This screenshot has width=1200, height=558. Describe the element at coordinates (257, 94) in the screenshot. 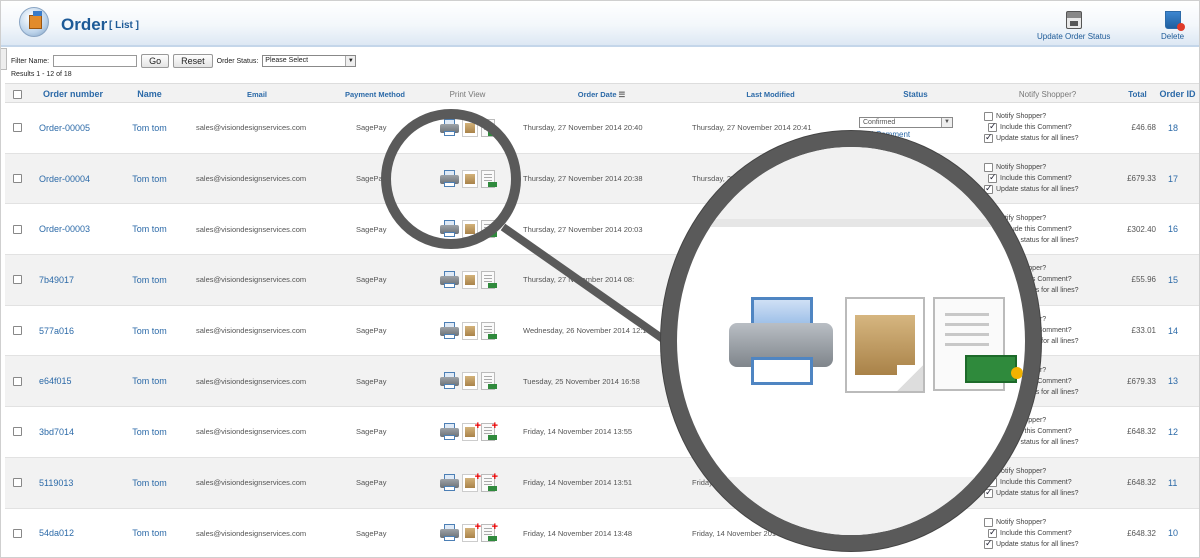

I see `col-email: Email` at that location.